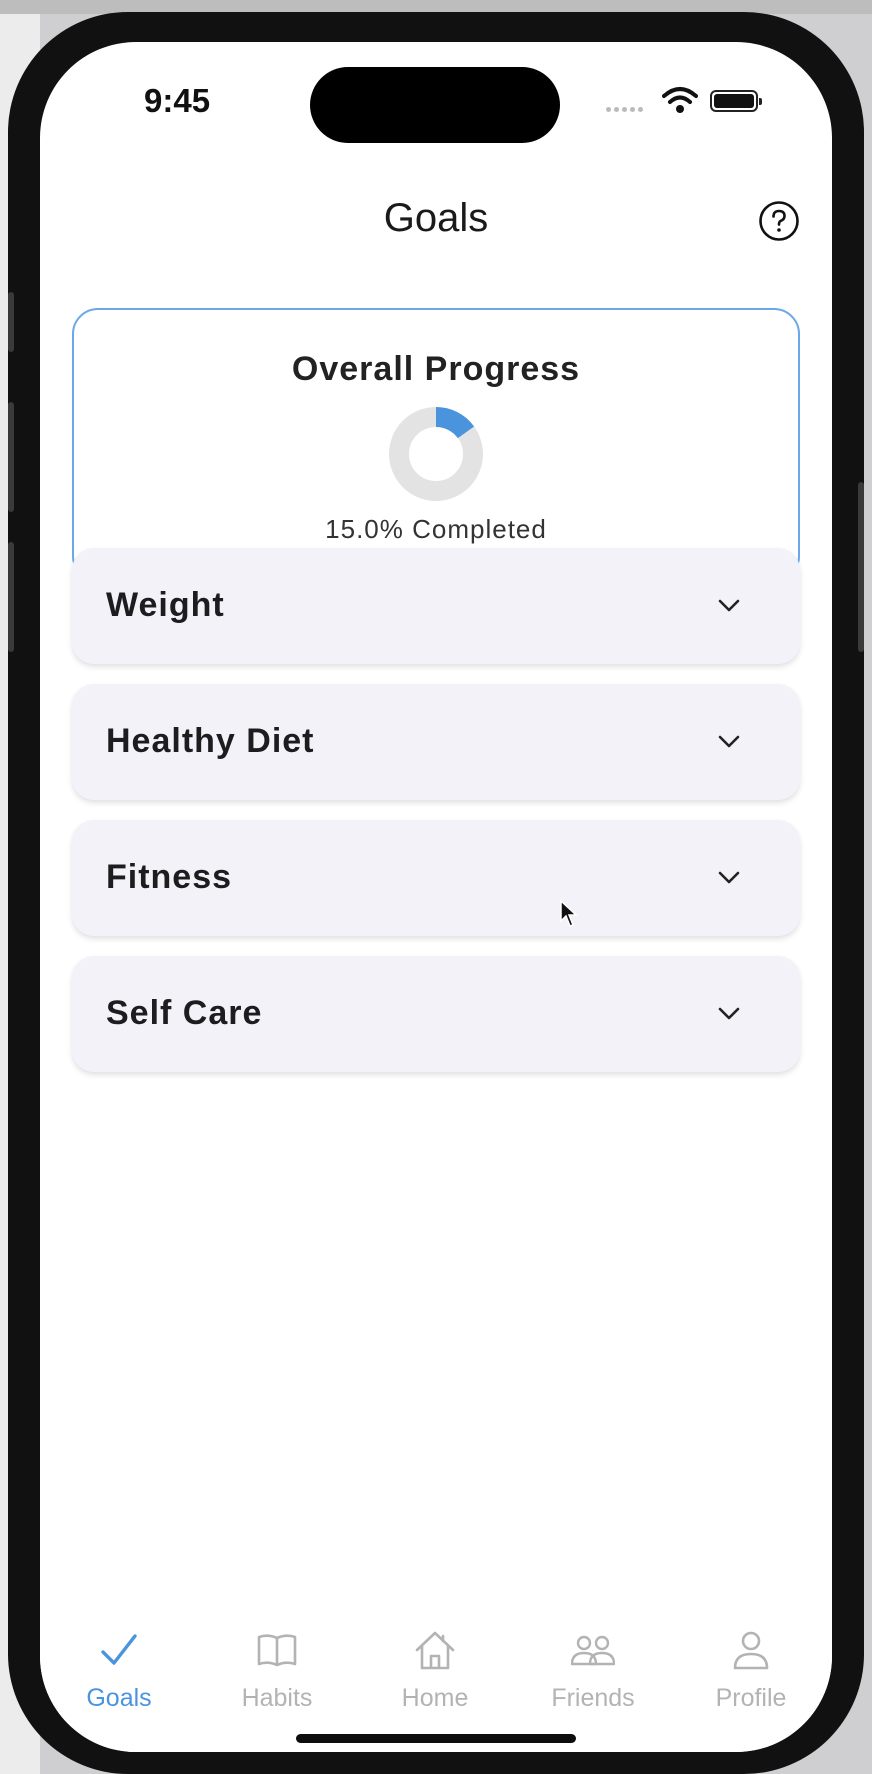 The height and width of the screenshot is (1774, 872). Describe the element at coordinates (177, 100) in the screenshot. I see `status-time: 9:45` at that location.